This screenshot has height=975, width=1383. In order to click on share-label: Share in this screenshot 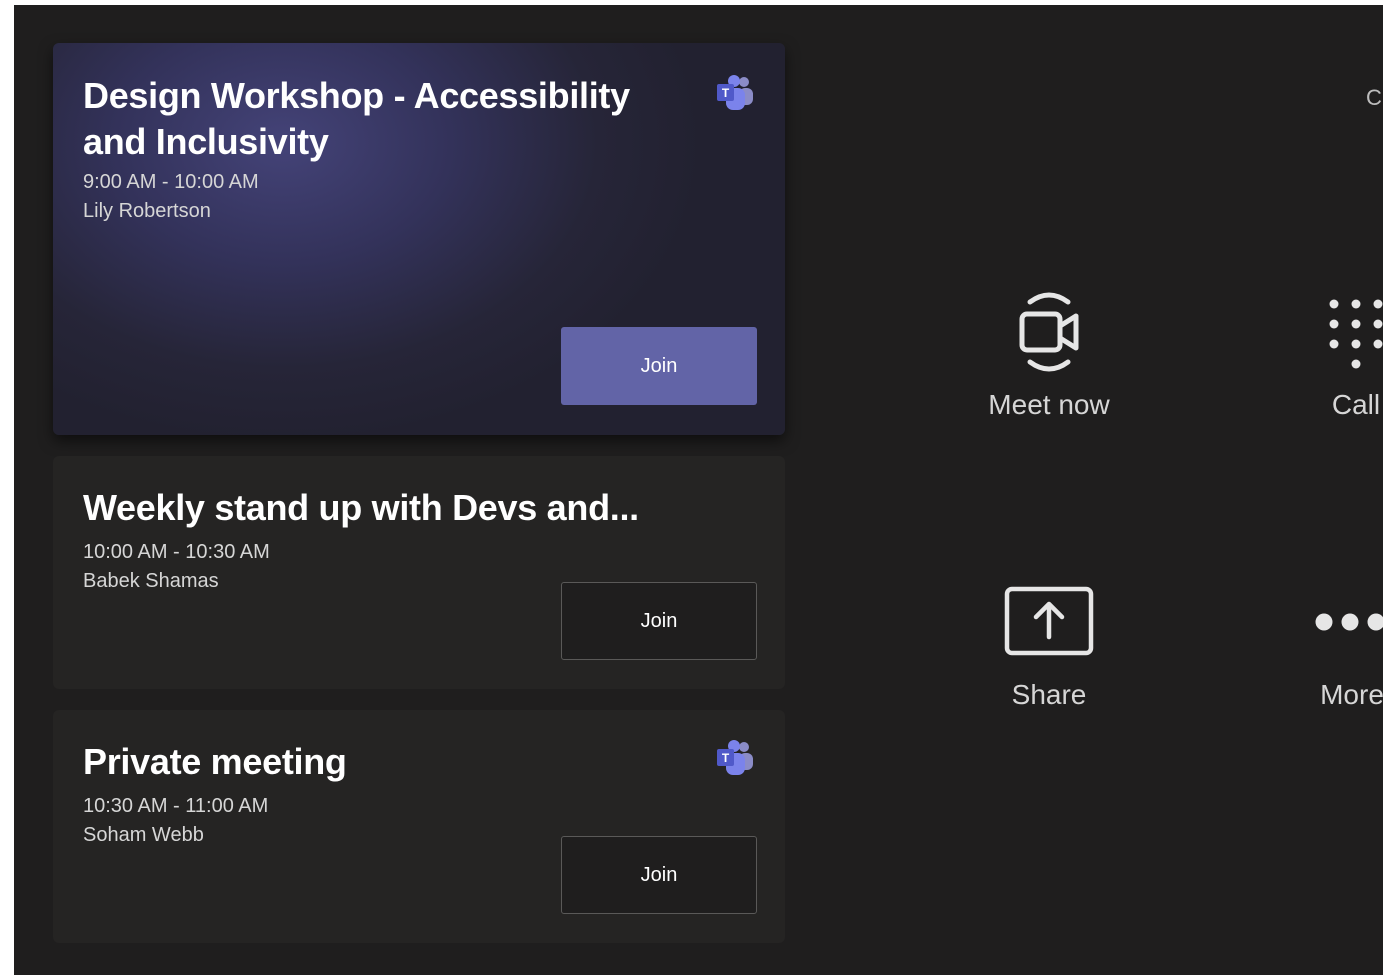, I will do `click(1049, 694)`.